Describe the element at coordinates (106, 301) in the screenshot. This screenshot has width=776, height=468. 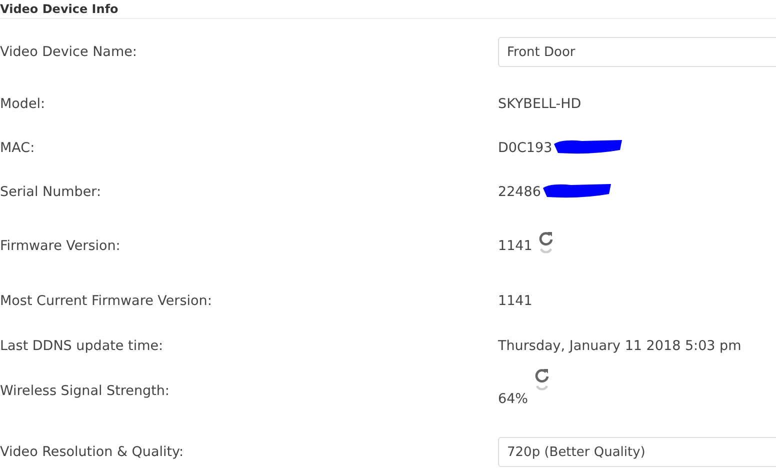
I see `field-label: Most Current Firmware Version:` at that location.